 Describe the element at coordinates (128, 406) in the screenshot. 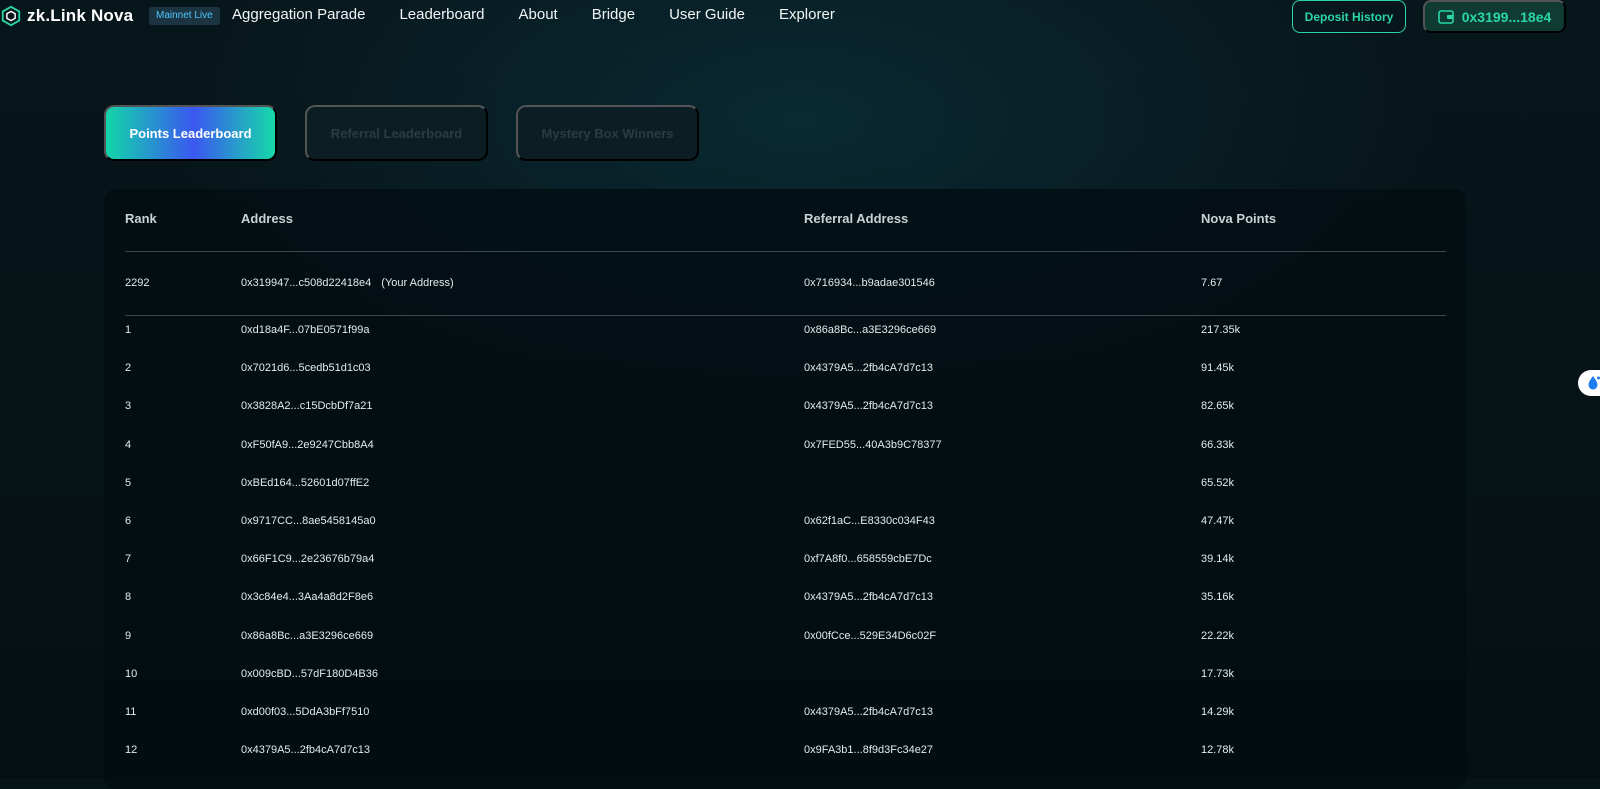

I see `rank-cell: 3` at that location.